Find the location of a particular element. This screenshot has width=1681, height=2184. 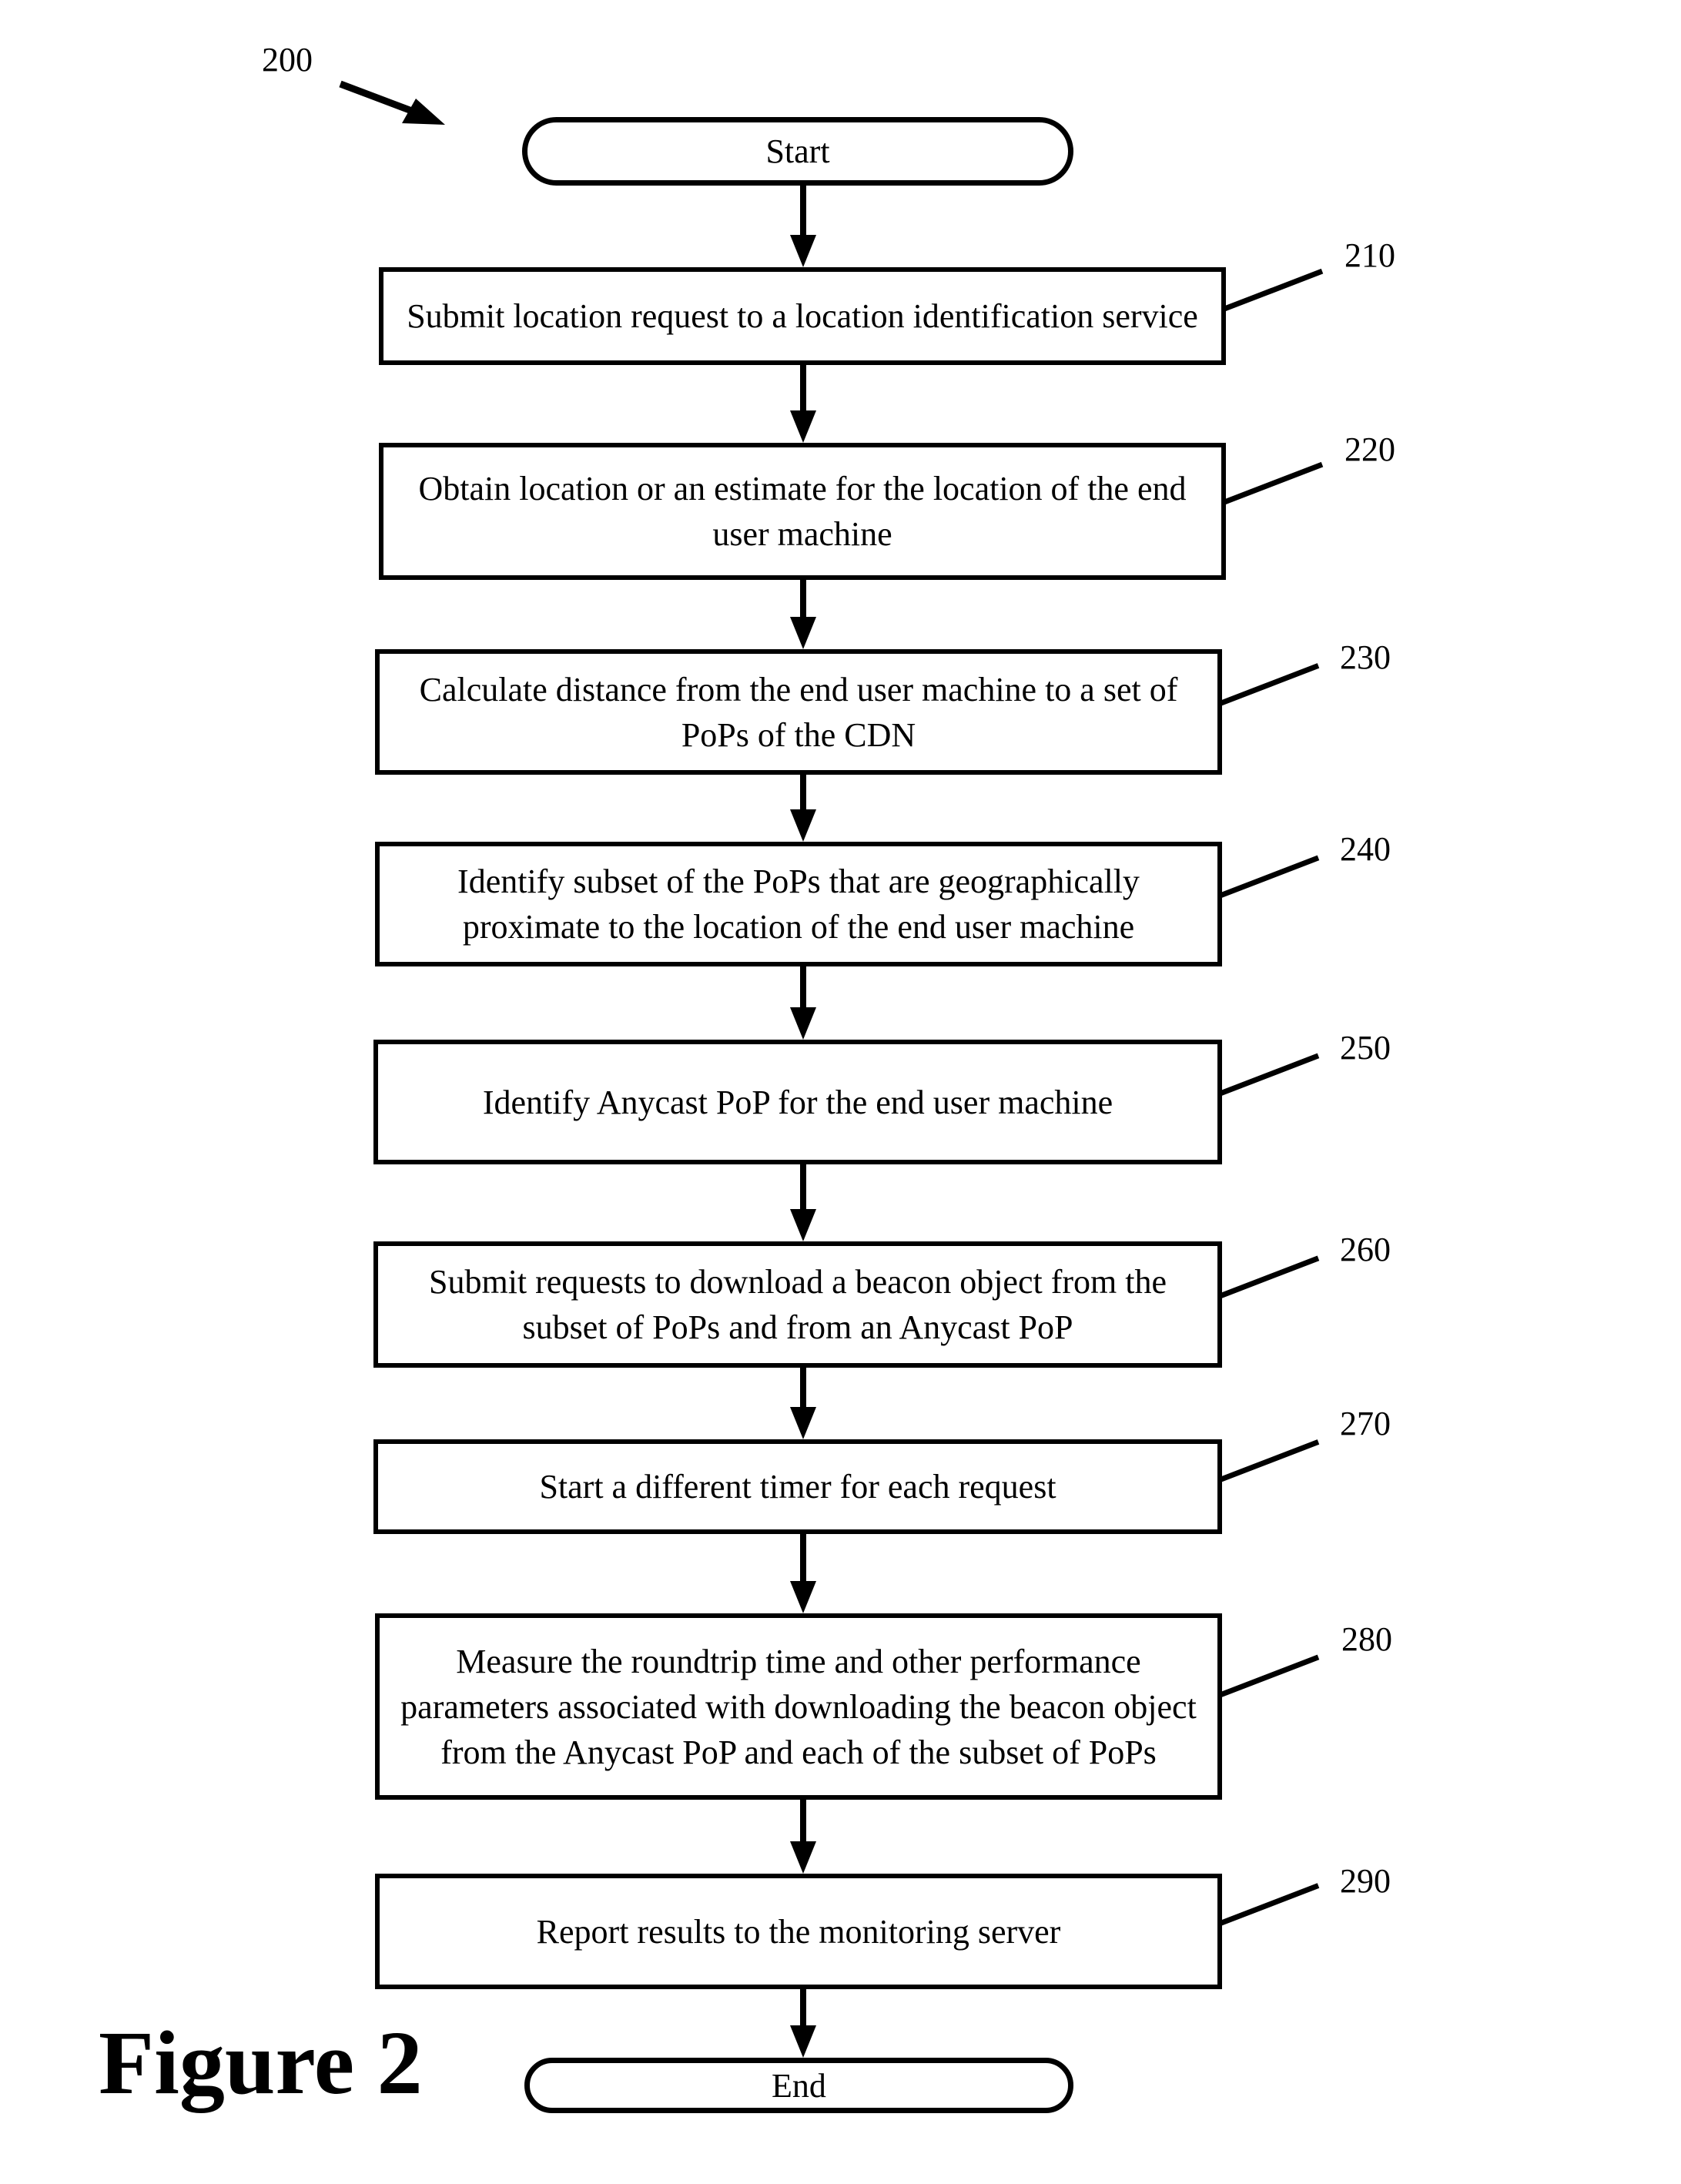

start-terminal: Start is located at coordinates (797, 151).